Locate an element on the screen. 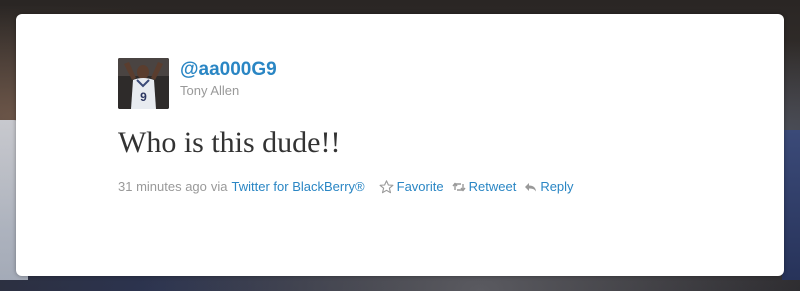 The image size is (800, 291). avatar-photo: 9 is located at coordinates (143, 83).